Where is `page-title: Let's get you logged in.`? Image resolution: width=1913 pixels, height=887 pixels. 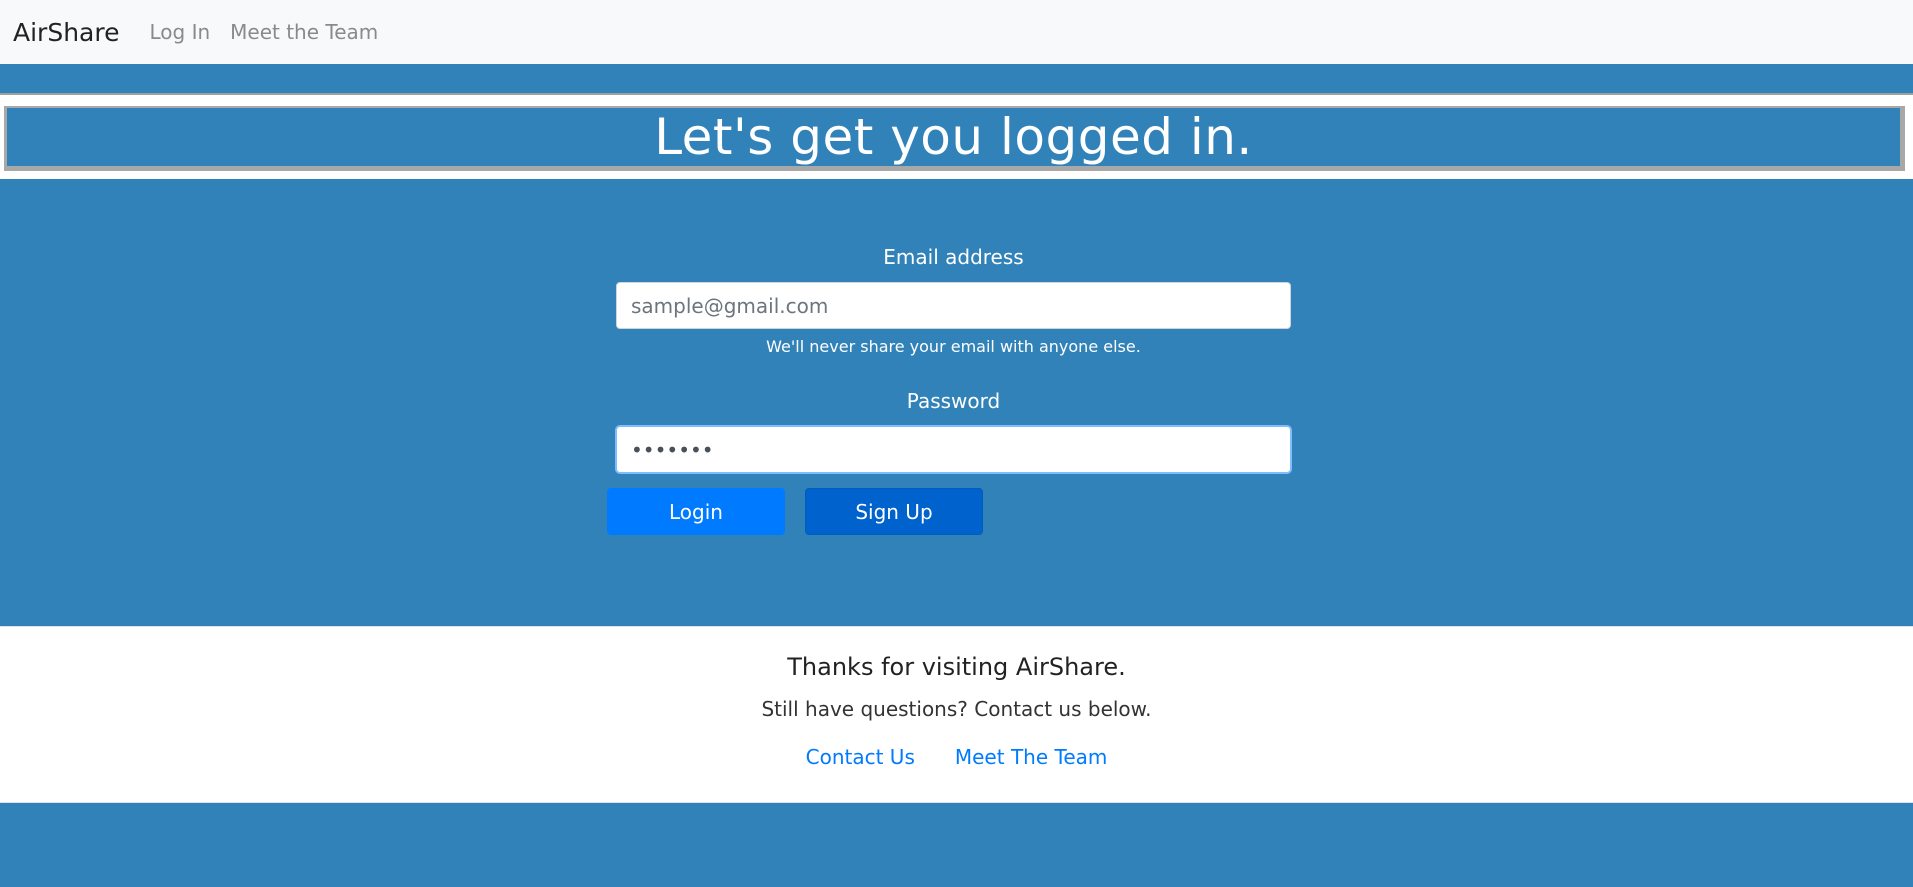
page-title: Let's get you logged in. is located at coordinates (953, 137).